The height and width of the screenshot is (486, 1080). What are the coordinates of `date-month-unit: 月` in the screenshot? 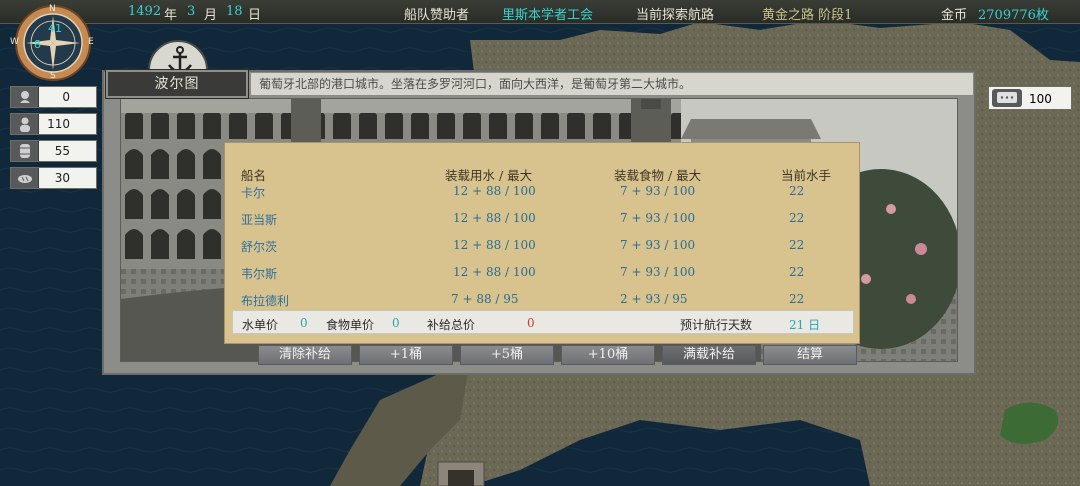 It's located at (211, 15).